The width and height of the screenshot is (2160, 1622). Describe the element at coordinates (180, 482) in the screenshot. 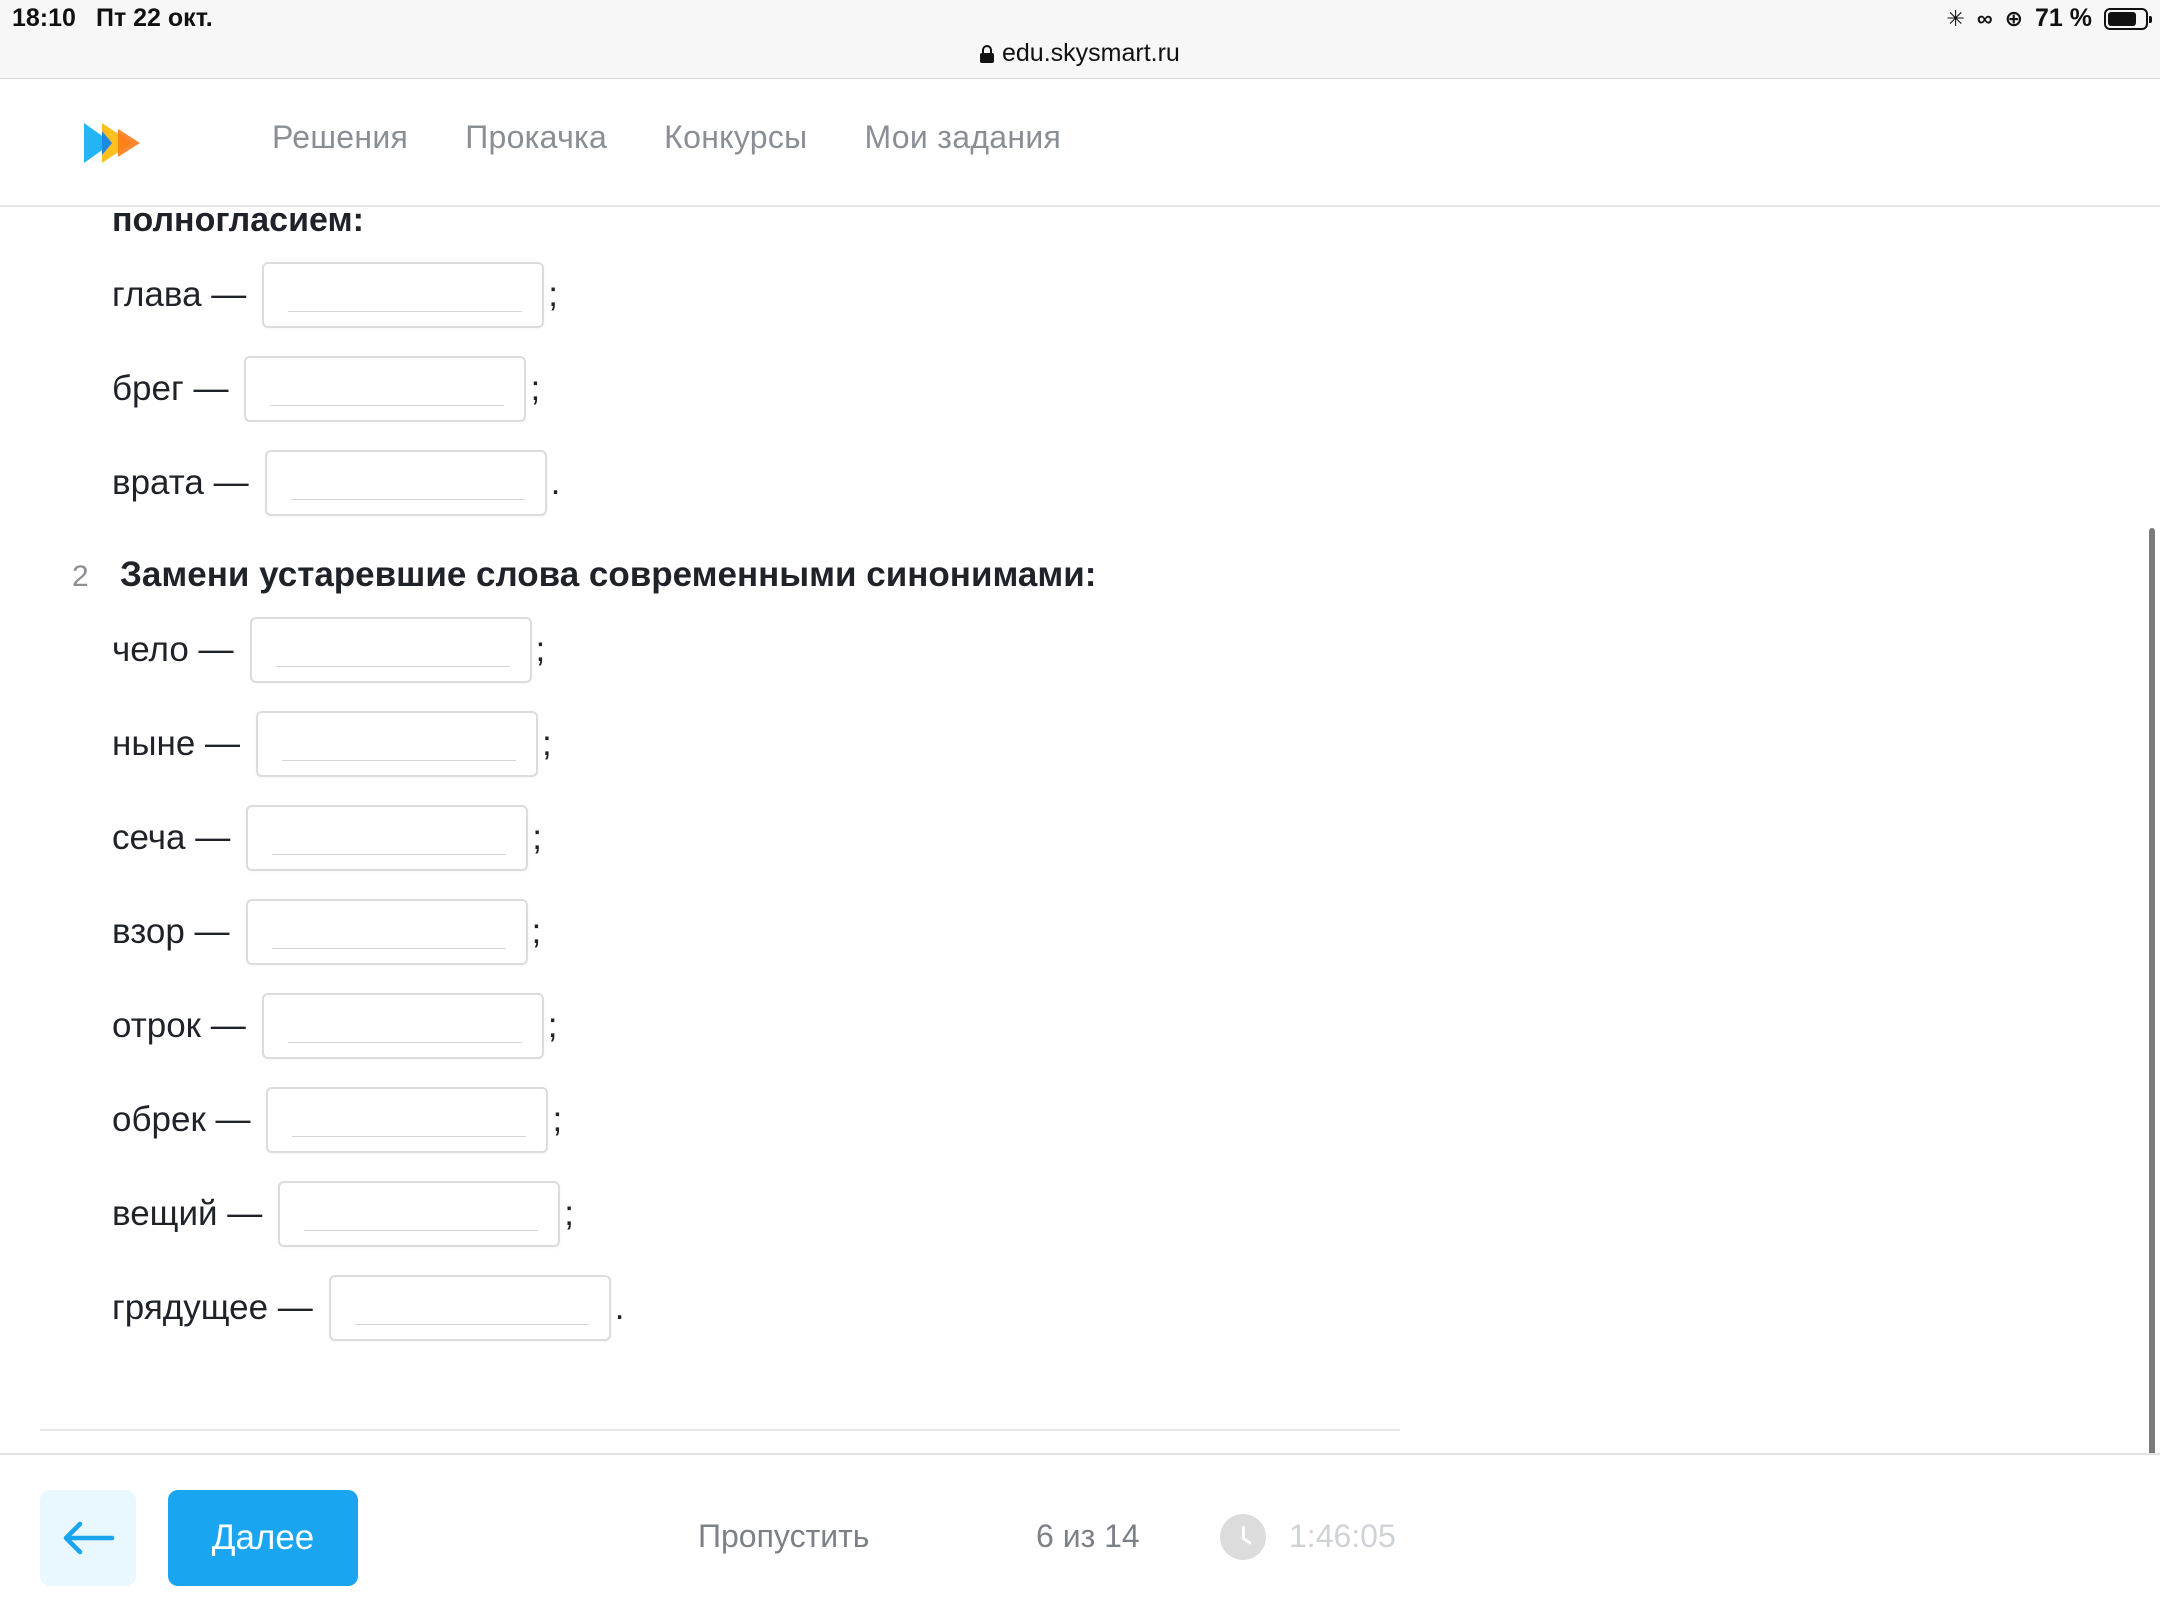

I see `row-word: врата —` at that location.